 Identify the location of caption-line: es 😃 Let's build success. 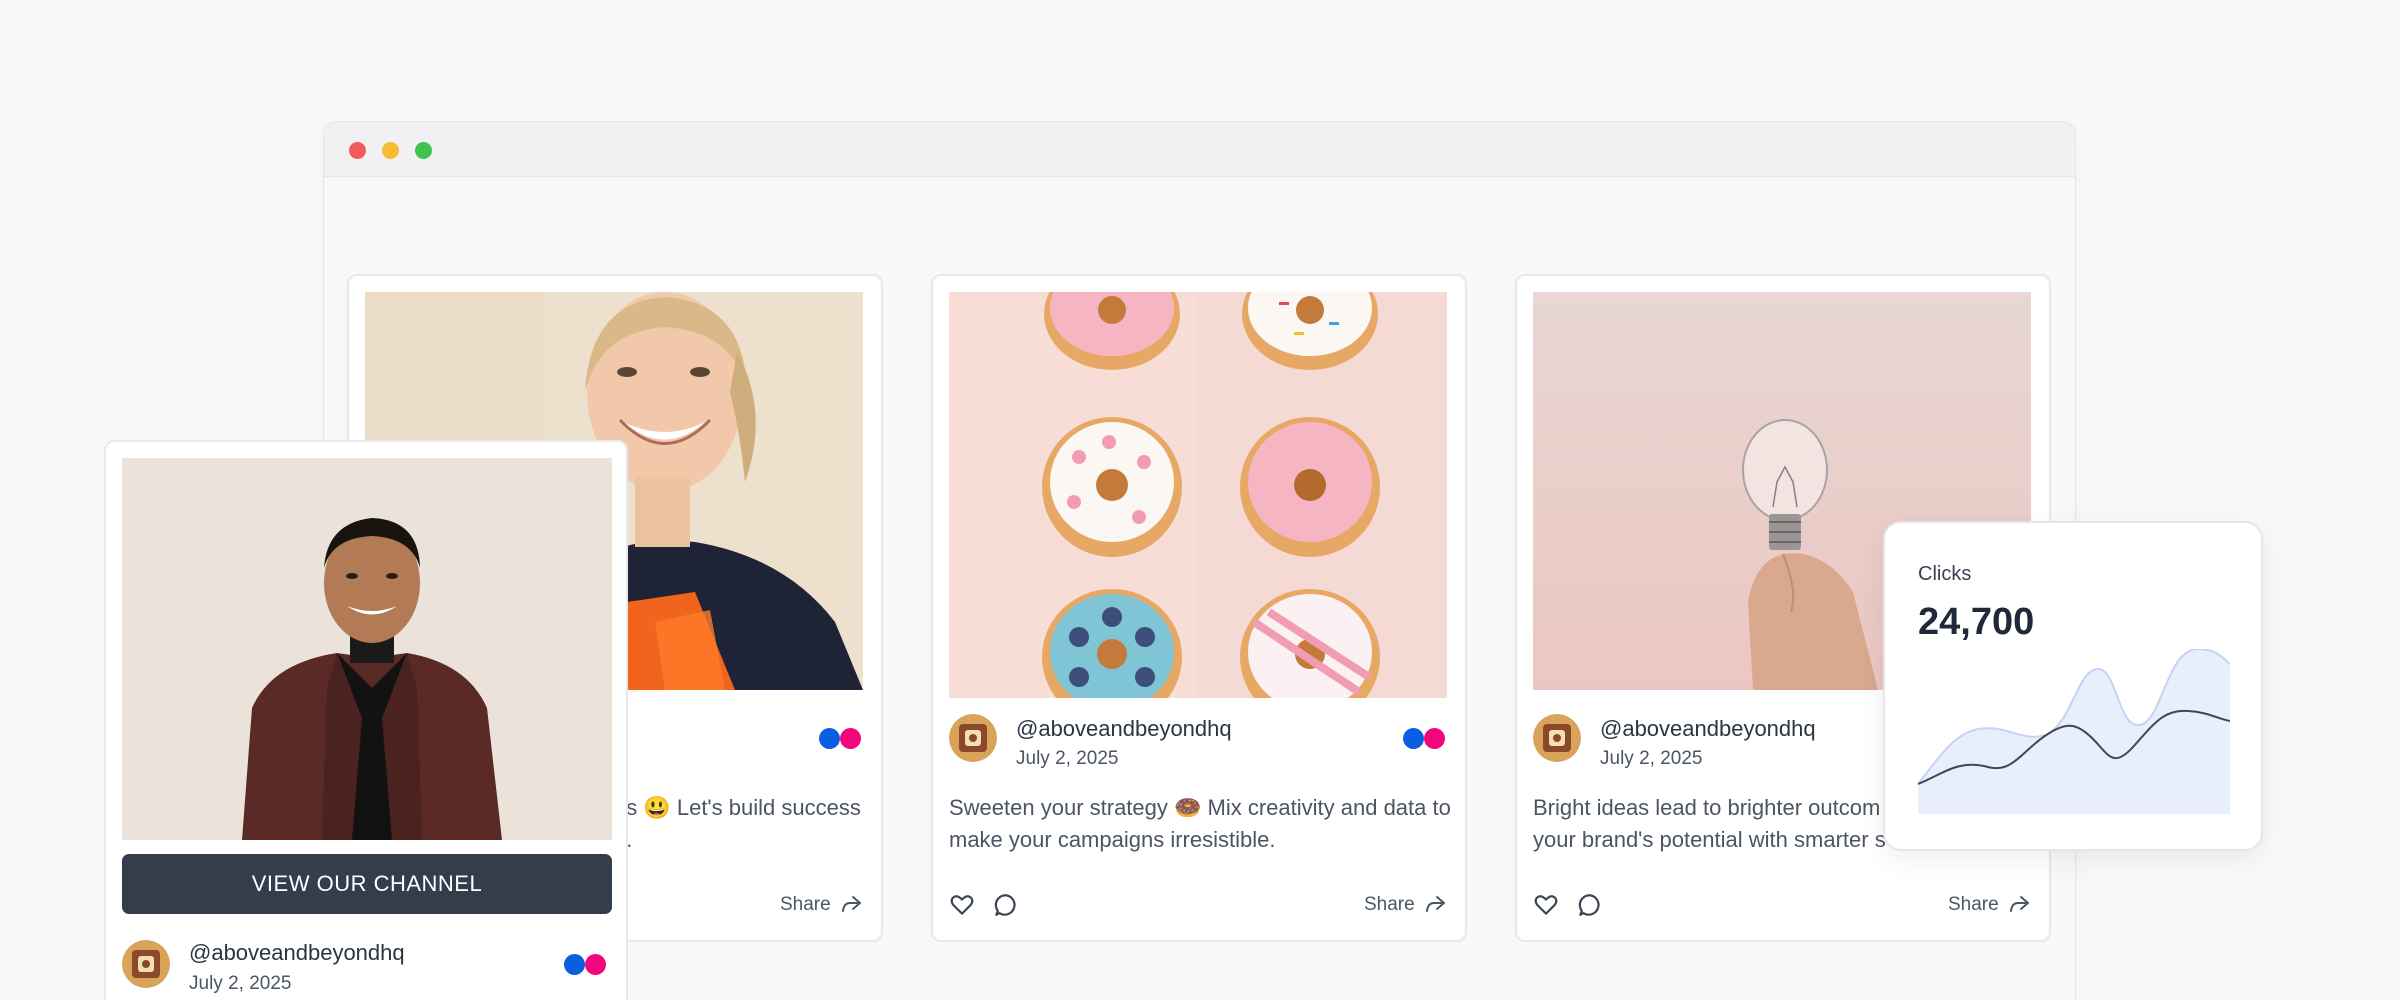
(737, 807).